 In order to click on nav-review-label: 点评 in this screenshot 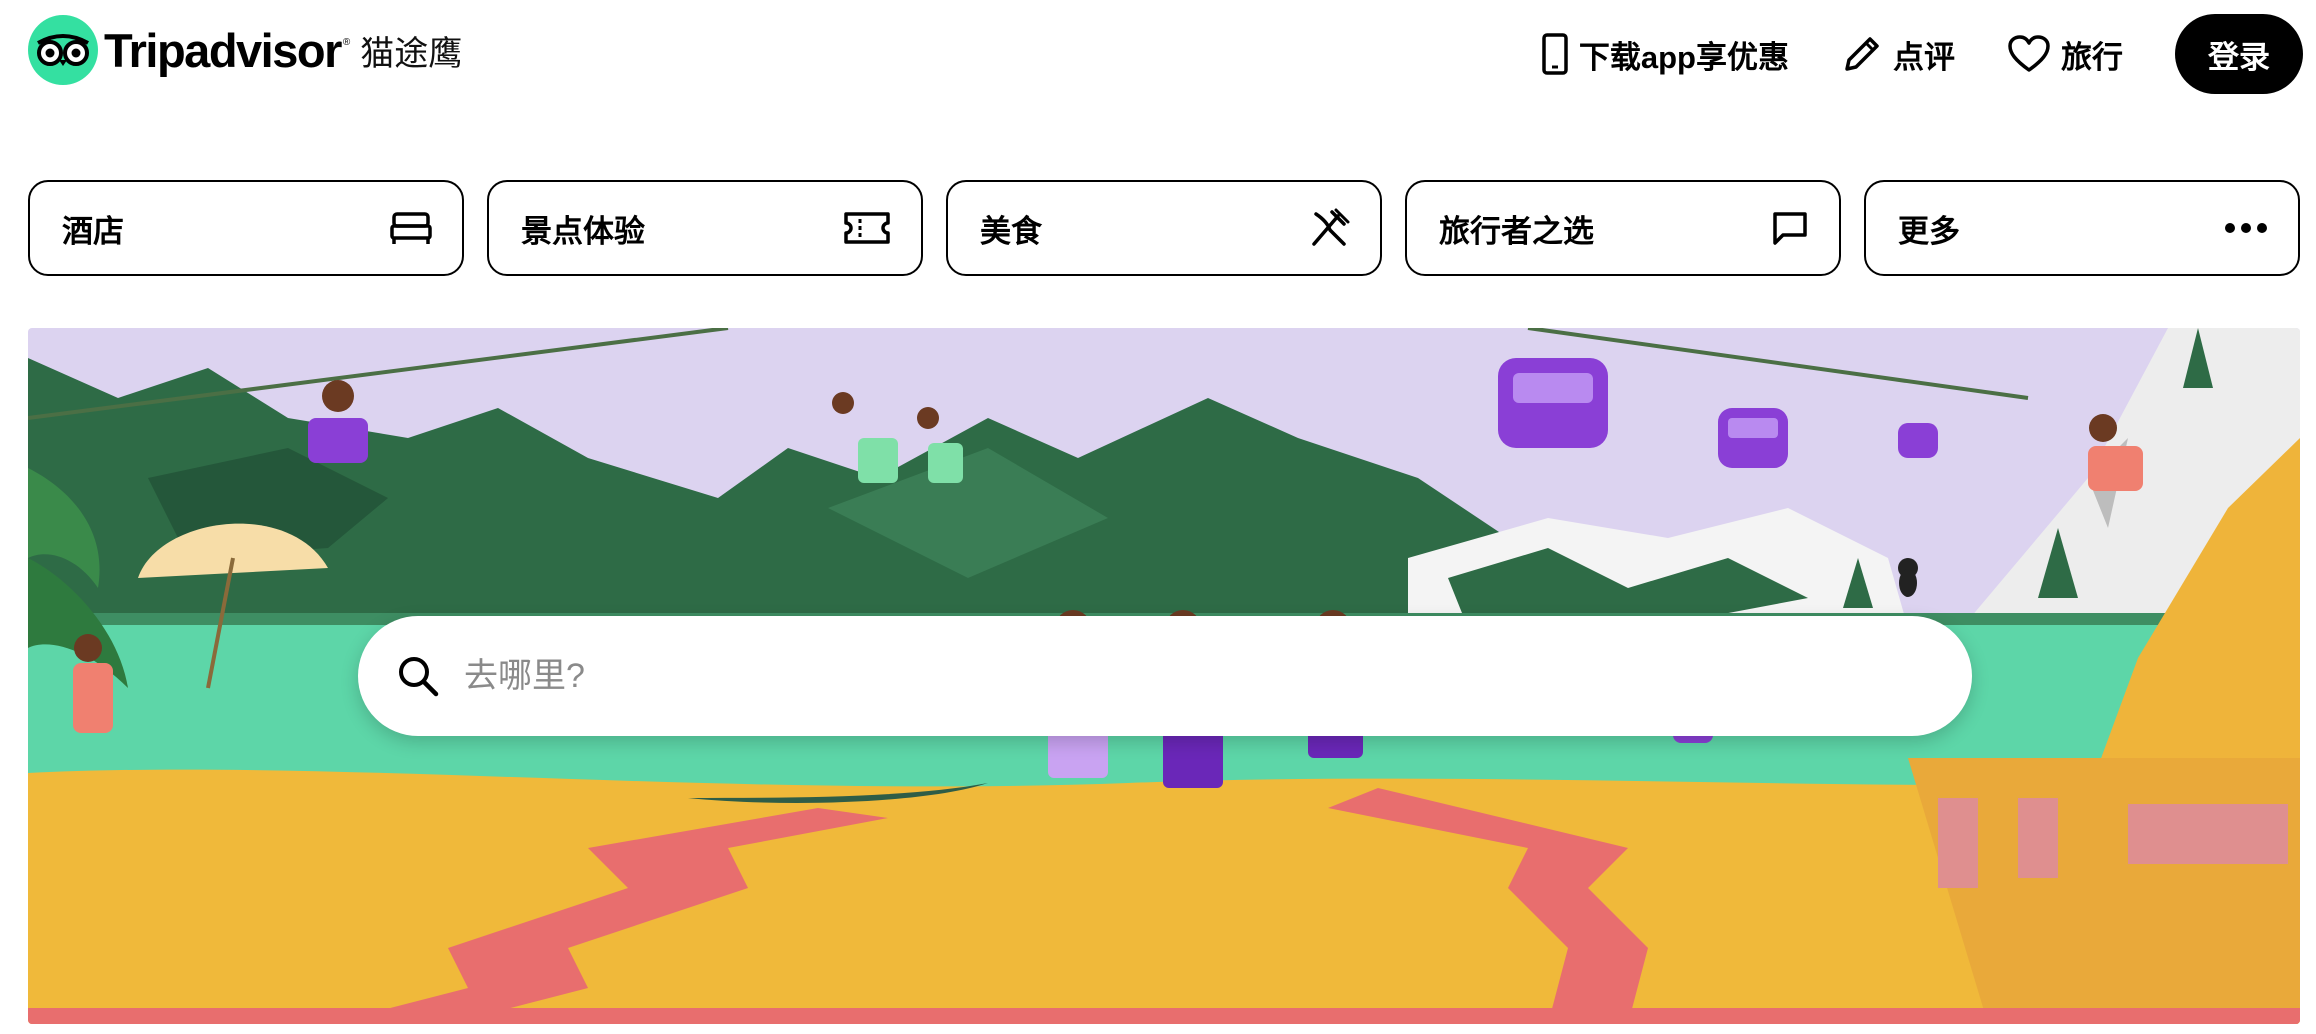, I will do `click(1924, 57)`.